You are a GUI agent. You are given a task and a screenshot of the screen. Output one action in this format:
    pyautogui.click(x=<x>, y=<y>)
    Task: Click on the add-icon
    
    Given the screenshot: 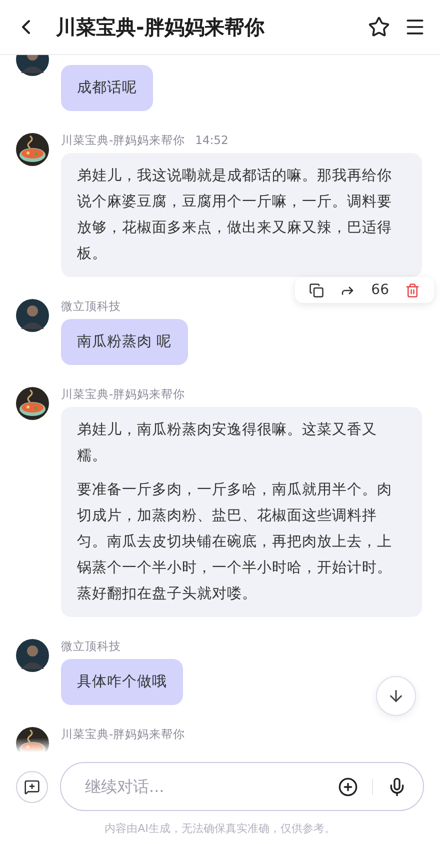 What is the action you would take?
    pyautogui.click(x=348, y=786)
    